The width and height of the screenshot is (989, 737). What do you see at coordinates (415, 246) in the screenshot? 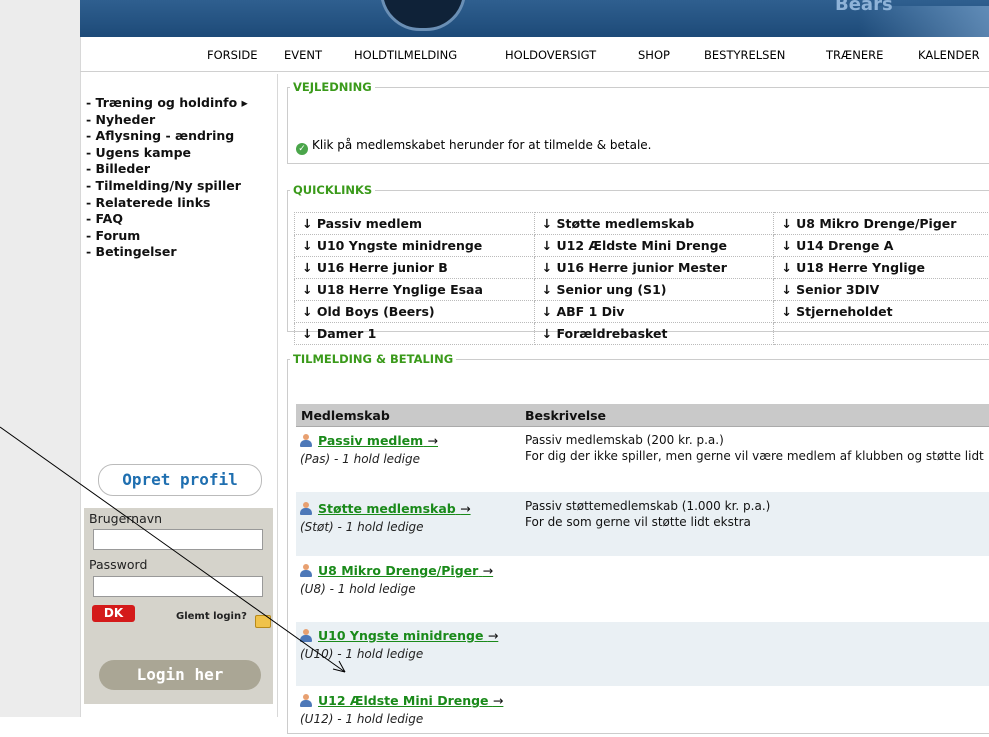
I see `quicklink: ↓ U10 Yngste minidrenge` at bounding box center [415, 246].